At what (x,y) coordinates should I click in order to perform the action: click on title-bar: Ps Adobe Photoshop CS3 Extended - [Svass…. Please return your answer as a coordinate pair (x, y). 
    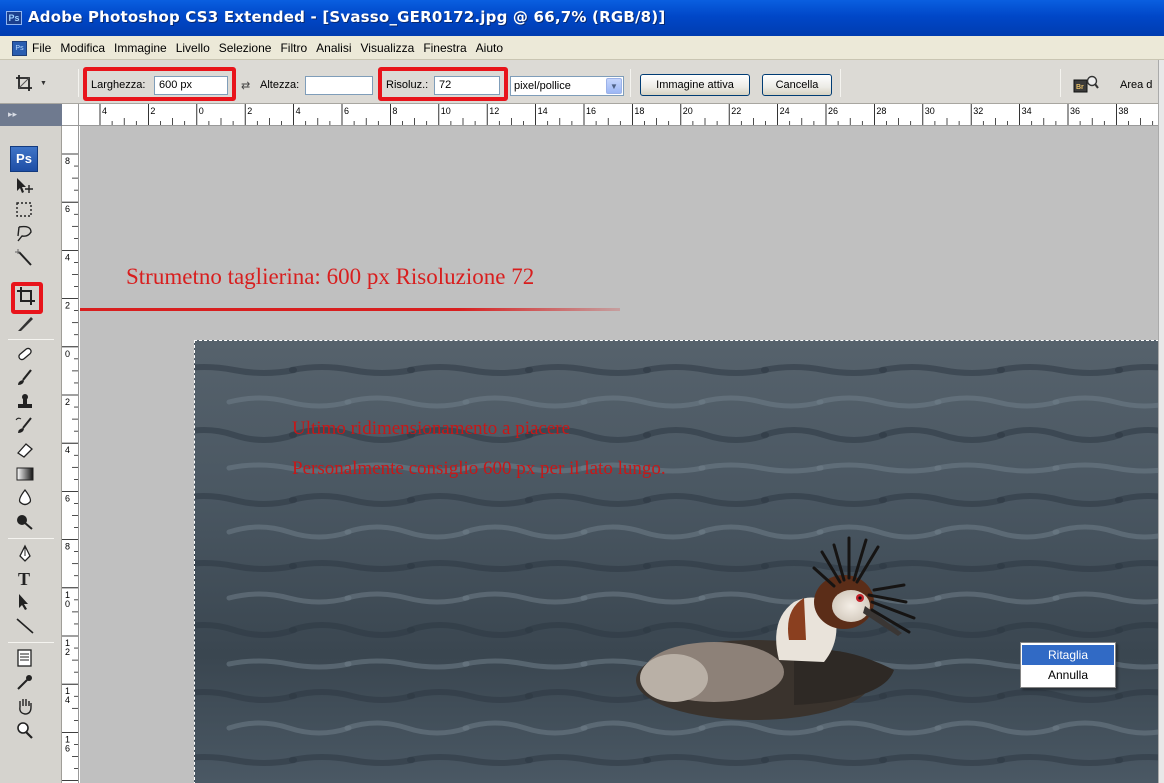
    Looking at the image, I should click on (582, 18).